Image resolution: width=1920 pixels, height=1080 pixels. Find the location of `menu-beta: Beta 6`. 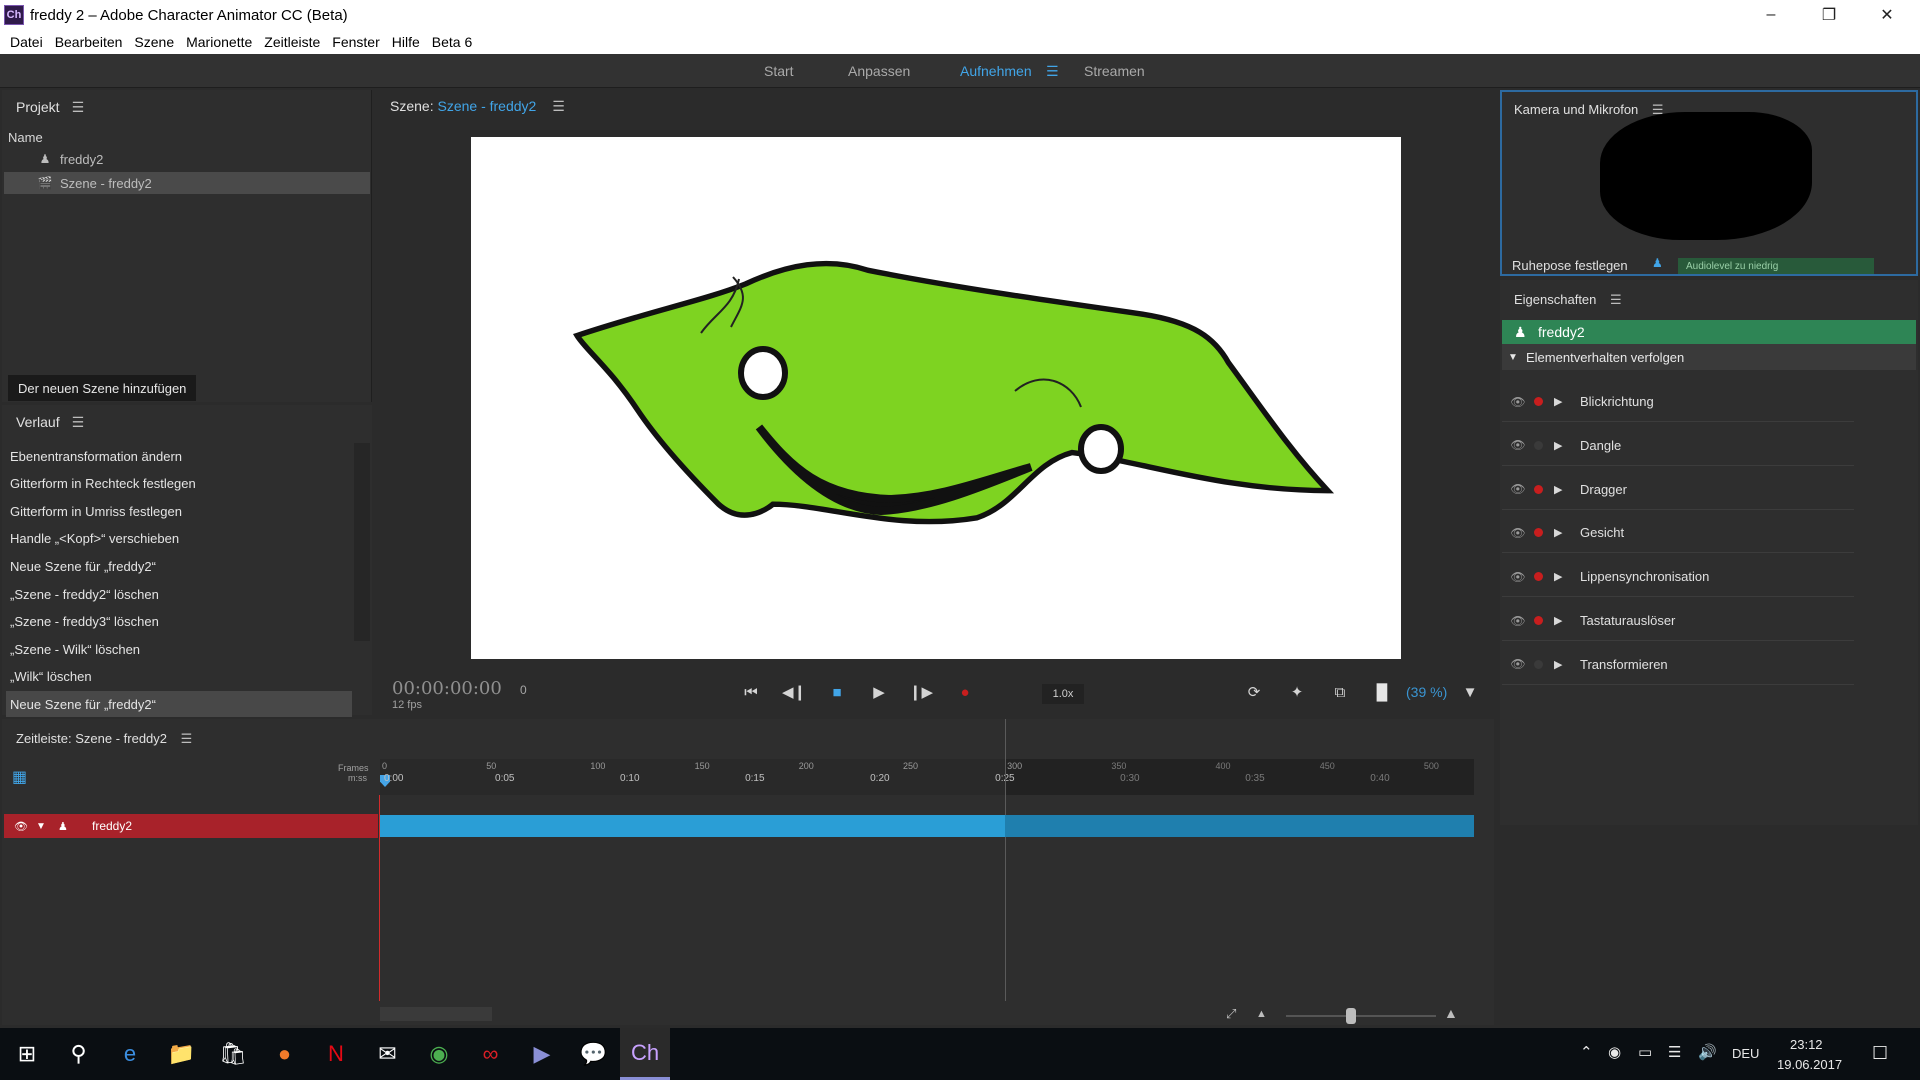

menu-beta: Beta 6 is located at coordinates (452, 42).